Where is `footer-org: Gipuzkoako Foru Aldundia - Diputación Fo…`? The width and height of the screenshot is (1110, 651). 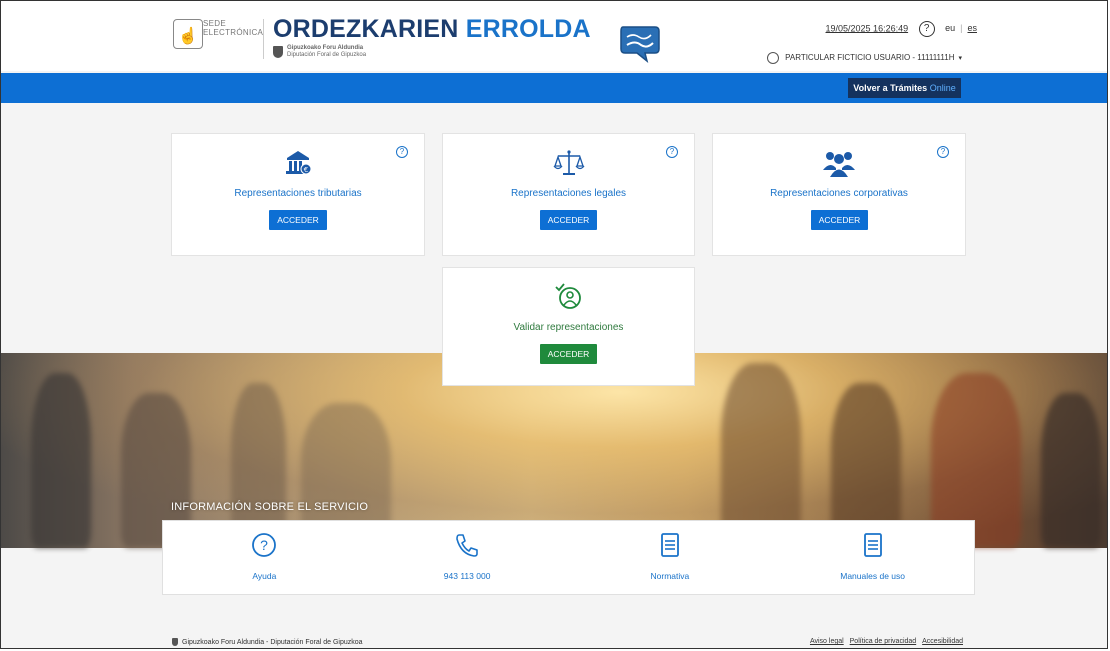
footer-org: Gipuzkoako Foru Aldundia - Diputación Fo… is located at coordinates (267, 642).